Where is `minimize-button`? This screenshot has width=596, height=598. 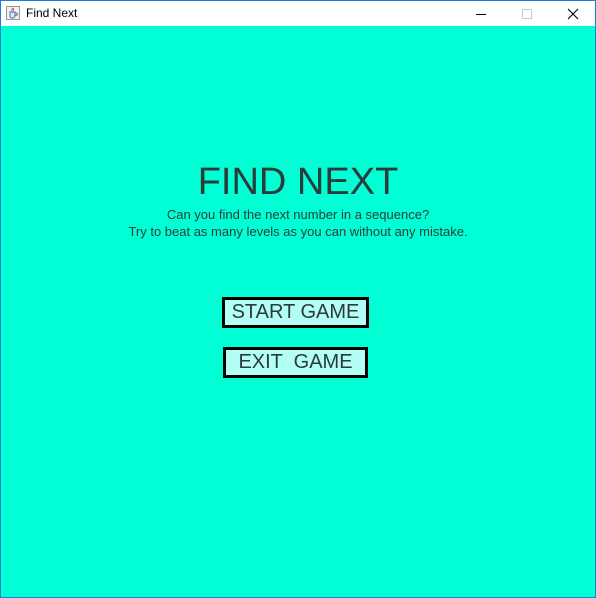 minimize-button is located at coordinates (481, 13).